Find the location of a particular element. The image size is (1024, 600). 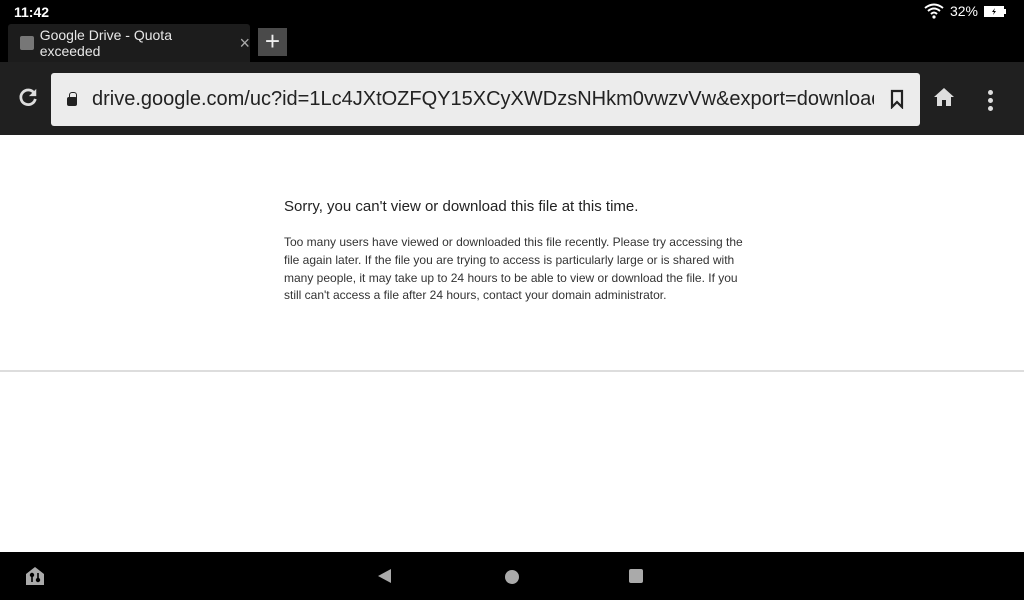

clock: 11:42 is located at coordinates (32, 12).